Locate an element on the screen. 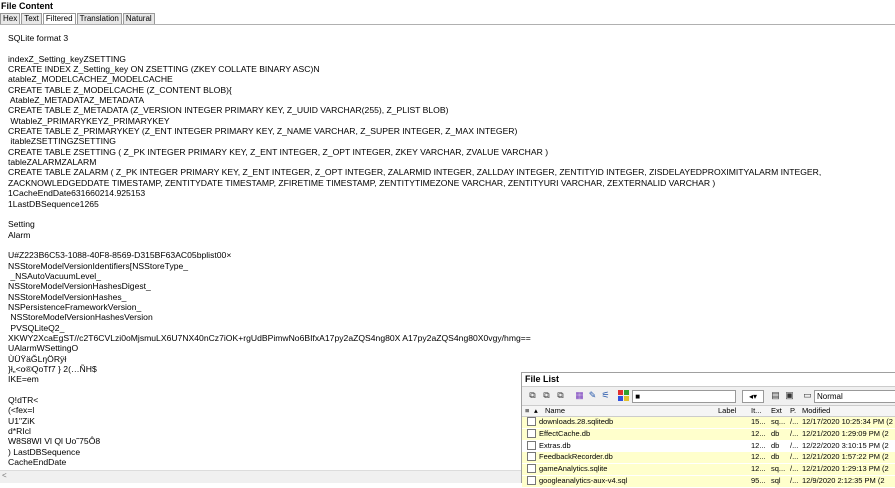  content-tabs: Hex Text Filtered Translation Natural is located at coordinates (78, 18).